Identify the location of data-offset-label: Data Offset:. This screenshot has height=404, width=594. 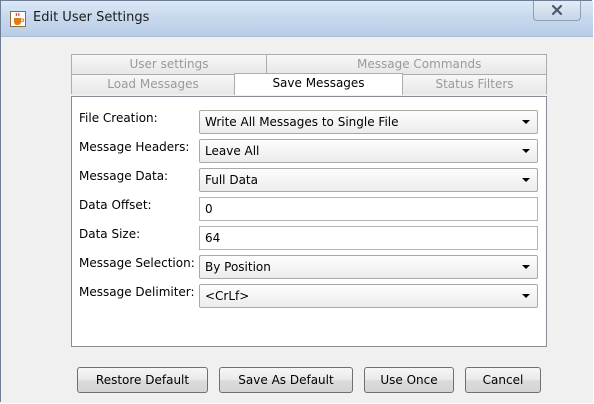
(115, 205).